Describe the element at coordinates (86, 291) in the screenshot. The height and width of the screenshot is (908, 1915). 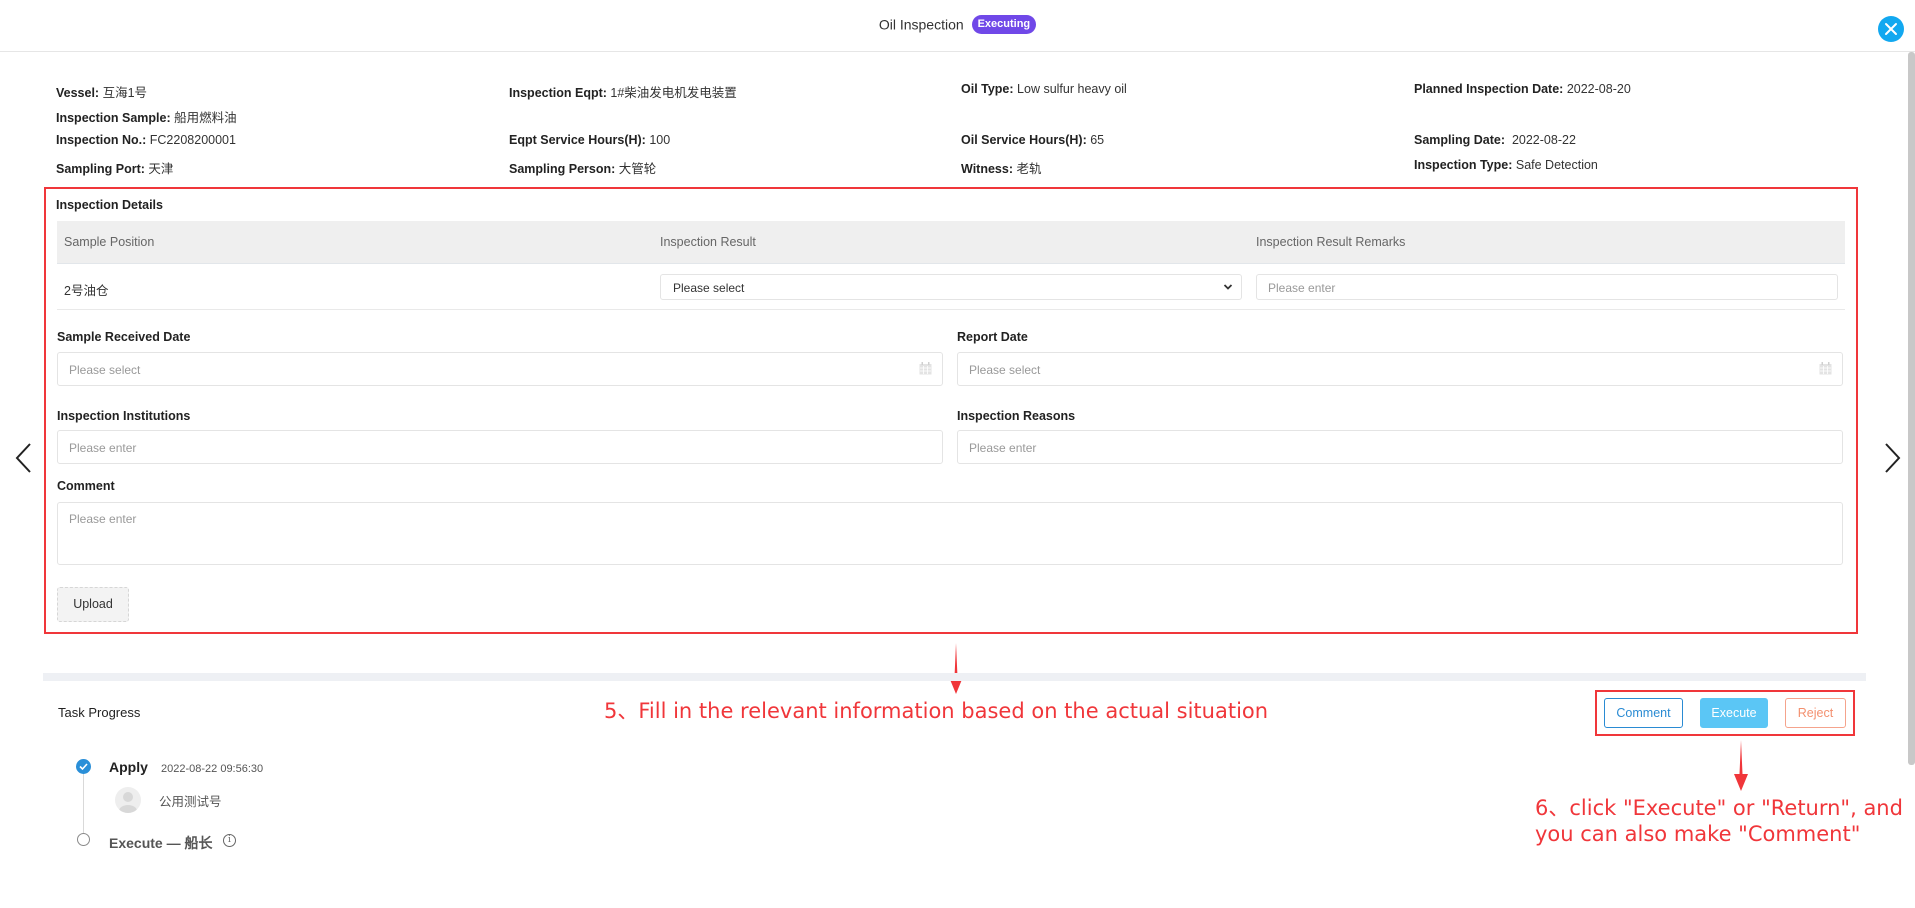
I see `sample-position-cell: 2号油仓` at that location.